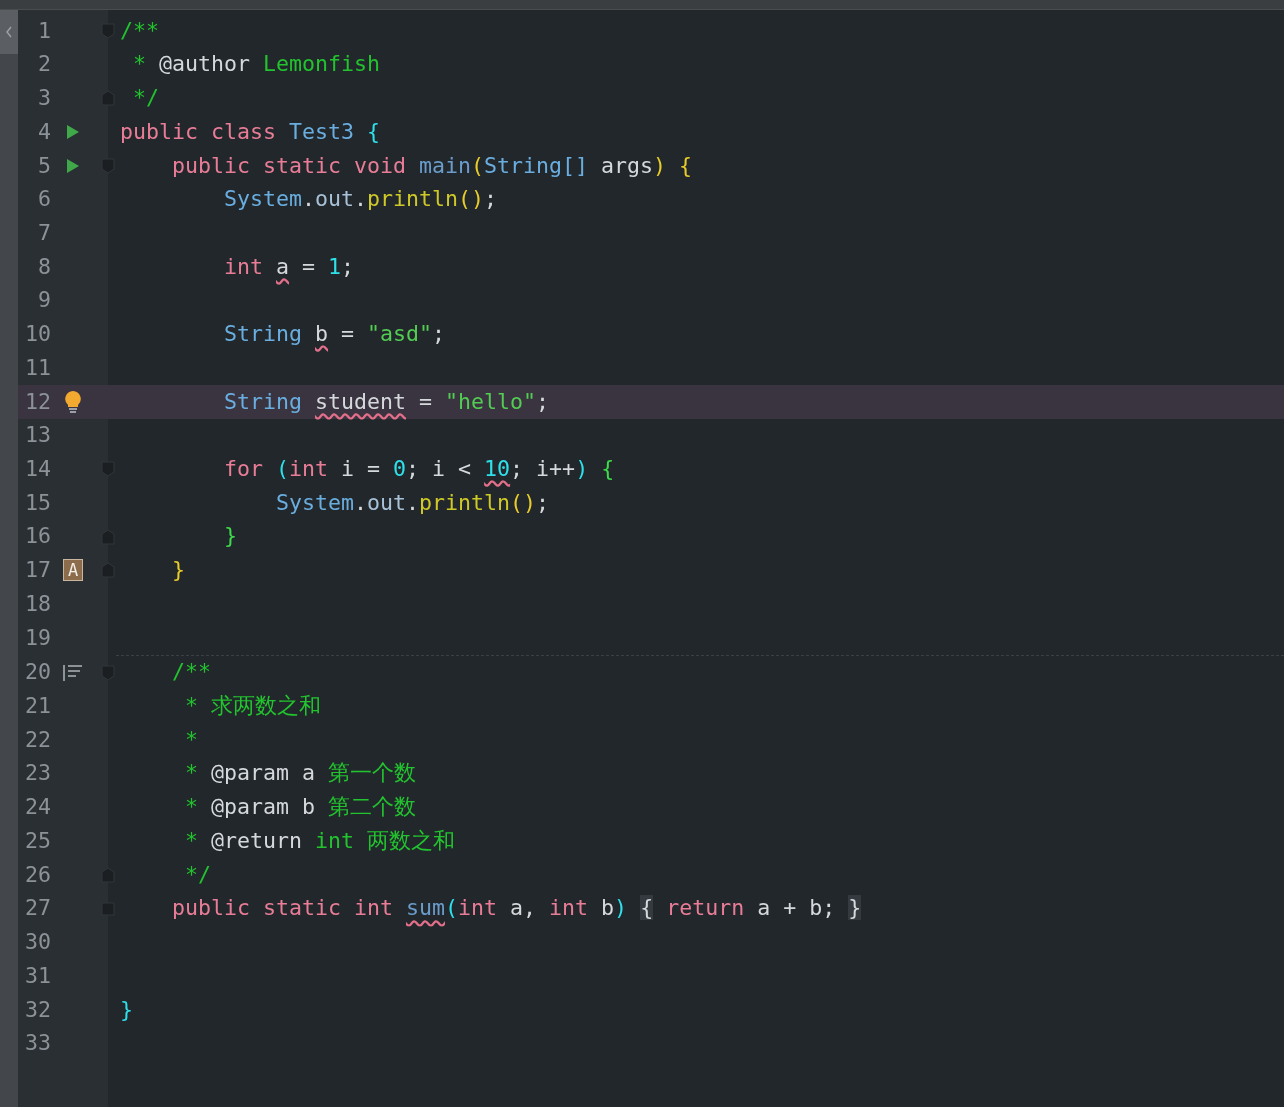 The width and height of the screenshot is (1284, 1107). Describe the element at coordinates (44, 30) in the screenshot. I see `line-number: 1` at that location.